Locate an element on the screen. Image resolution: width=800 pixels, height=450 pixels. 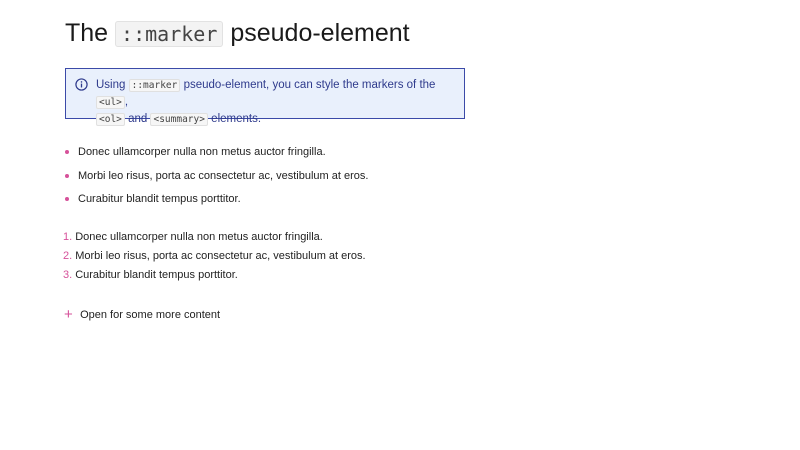
note-code-ul: <ul> is located at coordinates (110, 102).